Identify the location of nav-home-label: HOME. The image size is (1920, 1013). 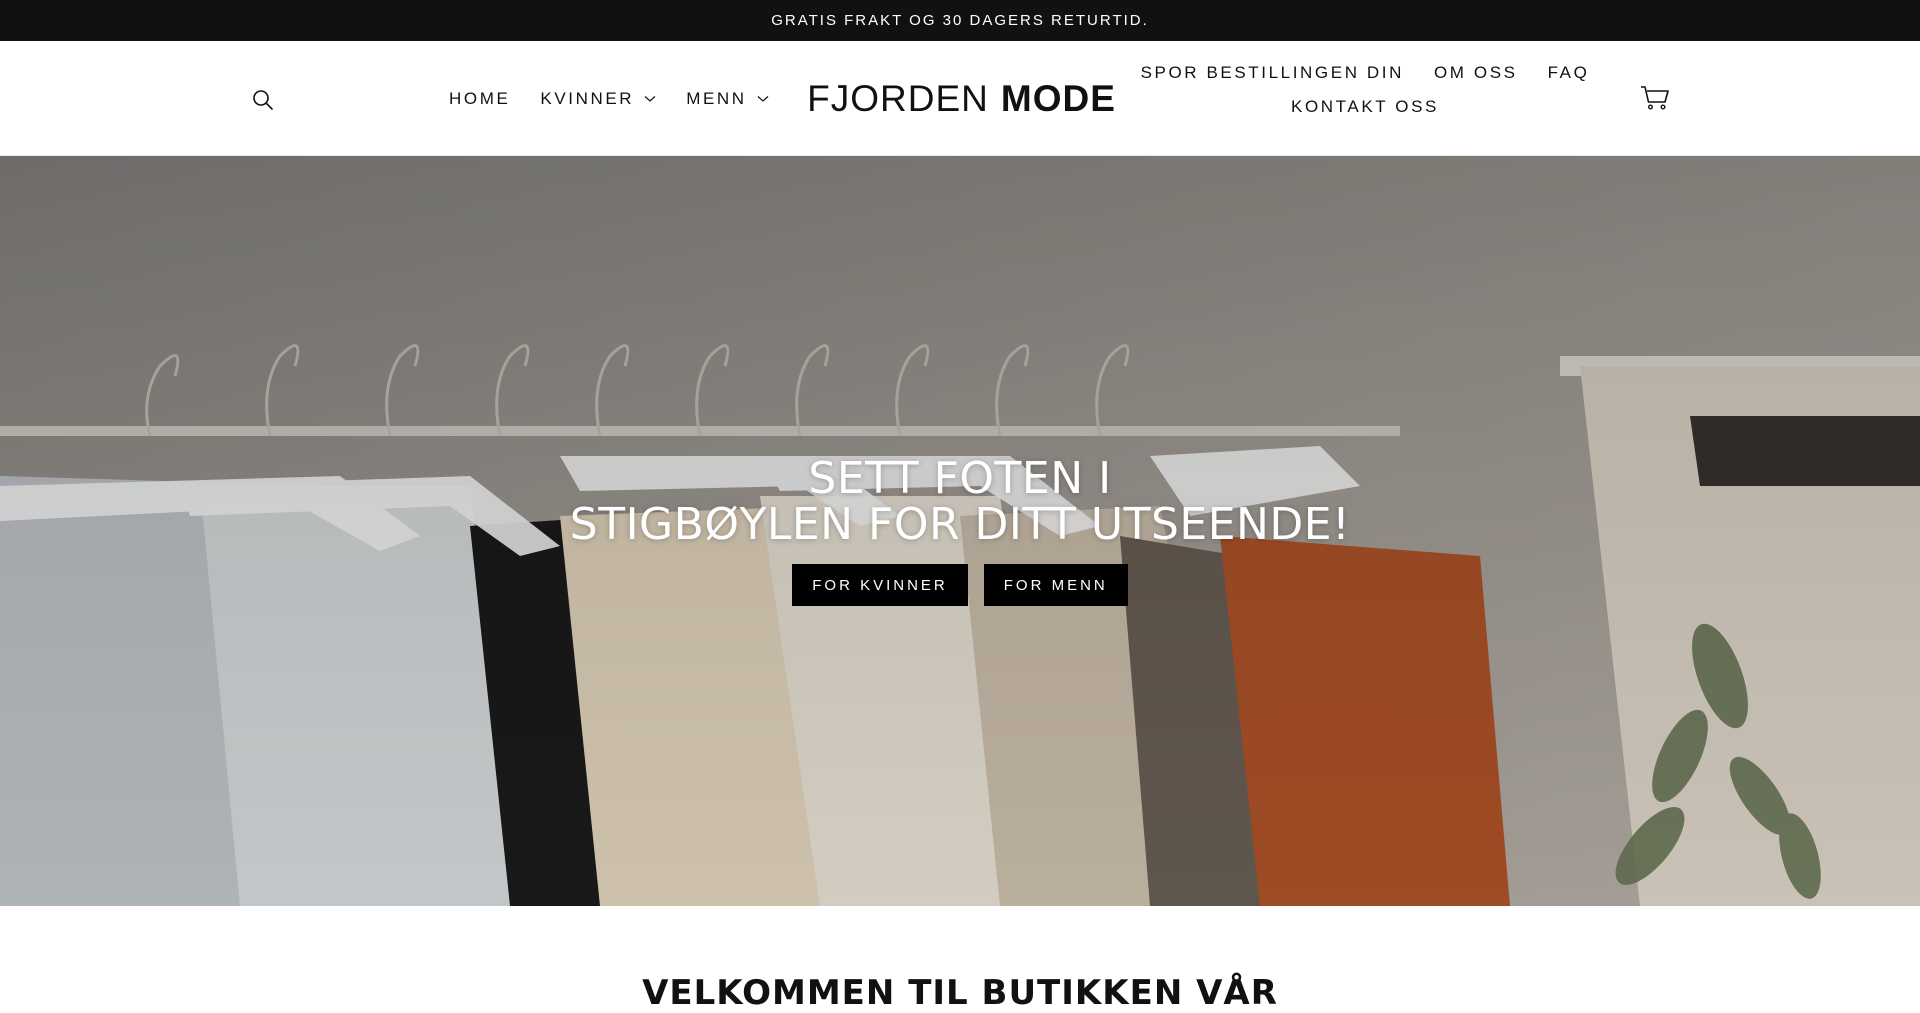
(480, 98).